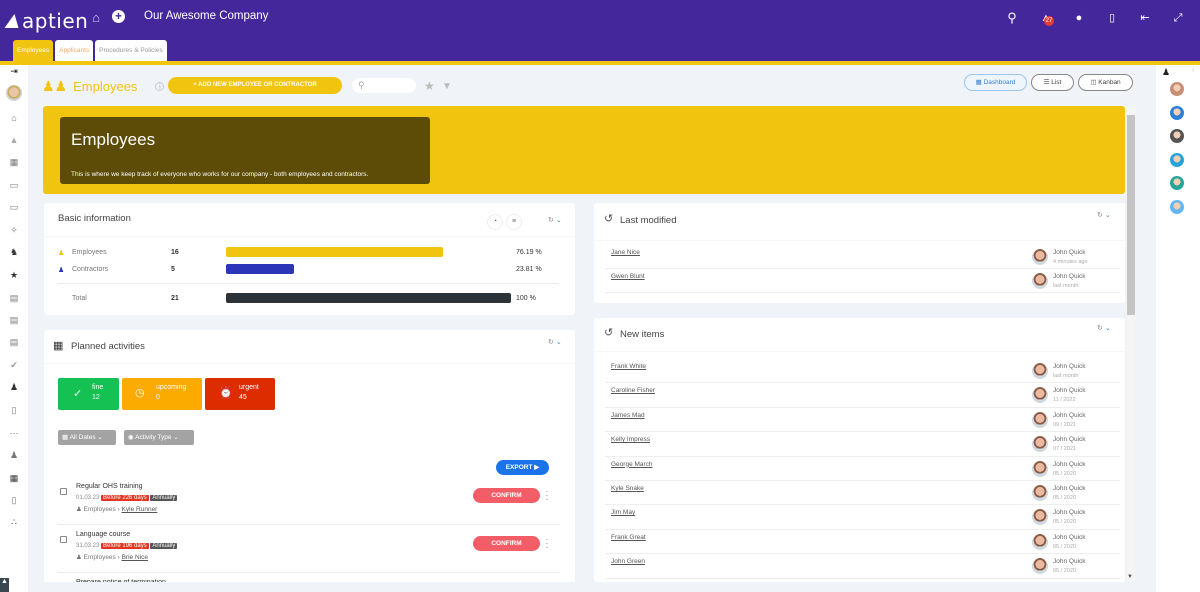 The image size is (1200, 592). What do you see at coordinates (633, 390) in the screenshot?
I see `item-link: Caroline Fisher` at bounding box center [633, 390].